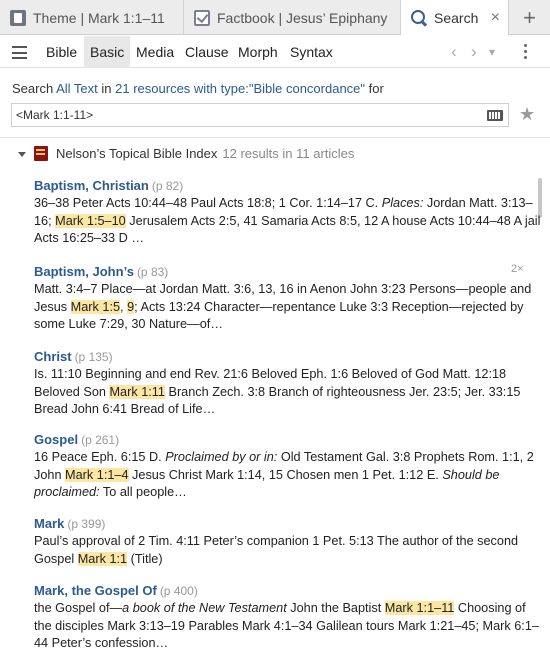  I want to click on result-title: Baptism, John’s (p 83), so click(279, 272).